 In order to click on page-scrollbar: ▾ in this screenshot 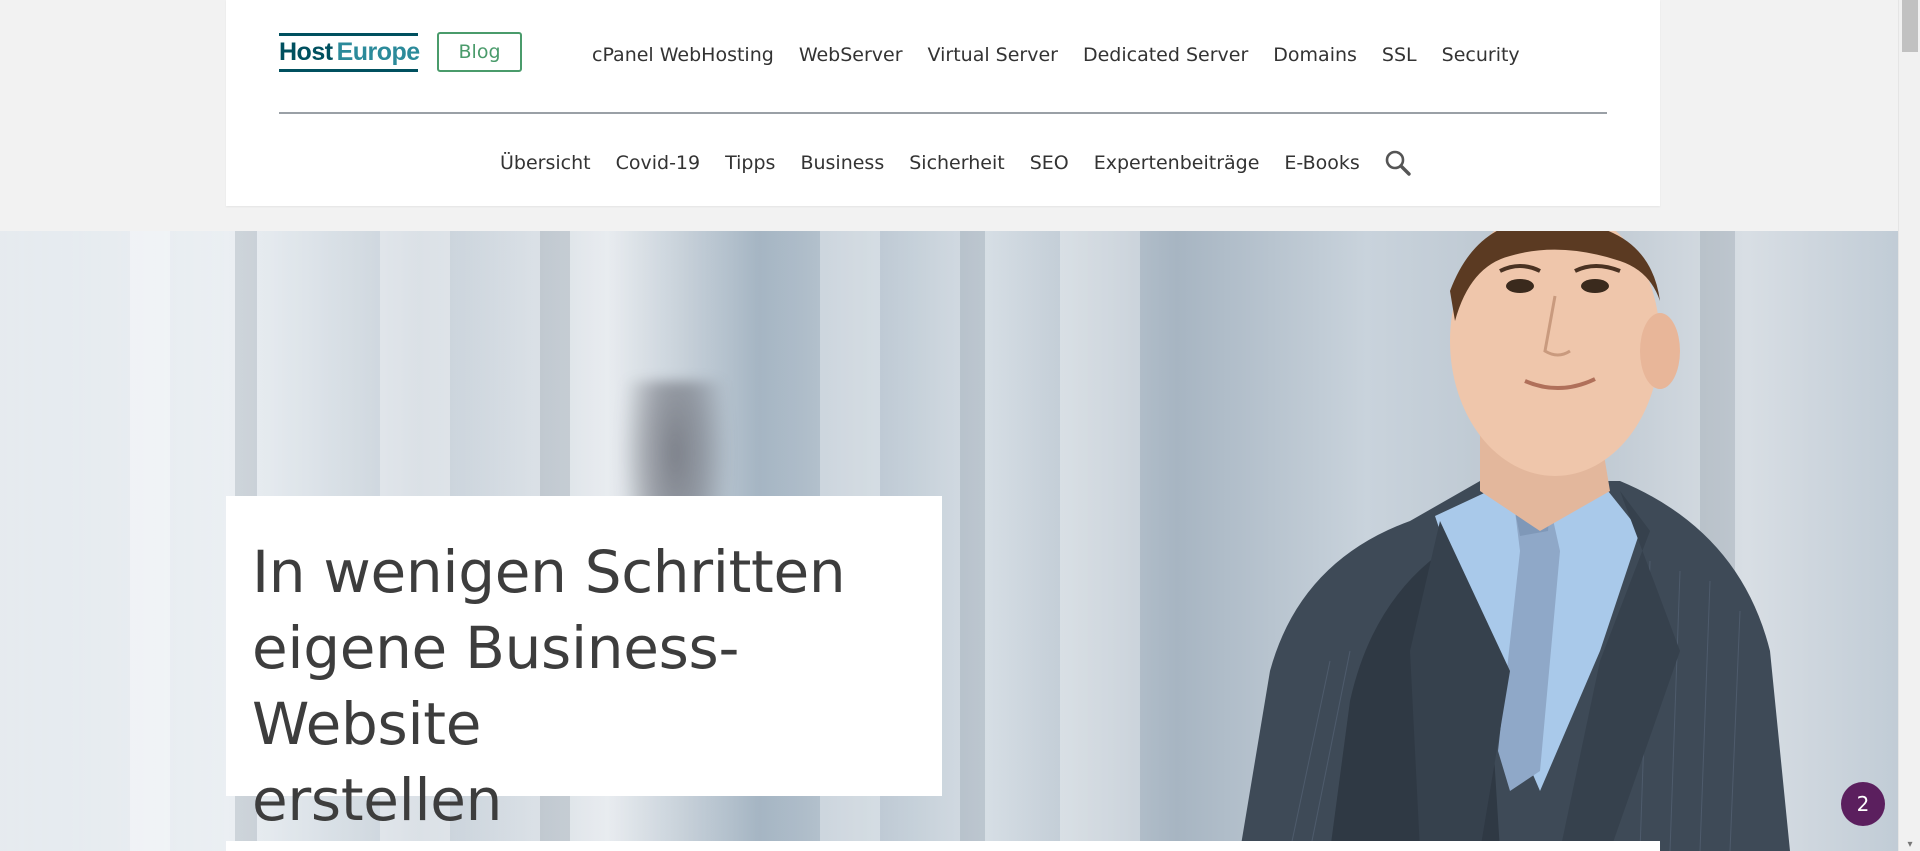, I will do `click(1909, 425)`.